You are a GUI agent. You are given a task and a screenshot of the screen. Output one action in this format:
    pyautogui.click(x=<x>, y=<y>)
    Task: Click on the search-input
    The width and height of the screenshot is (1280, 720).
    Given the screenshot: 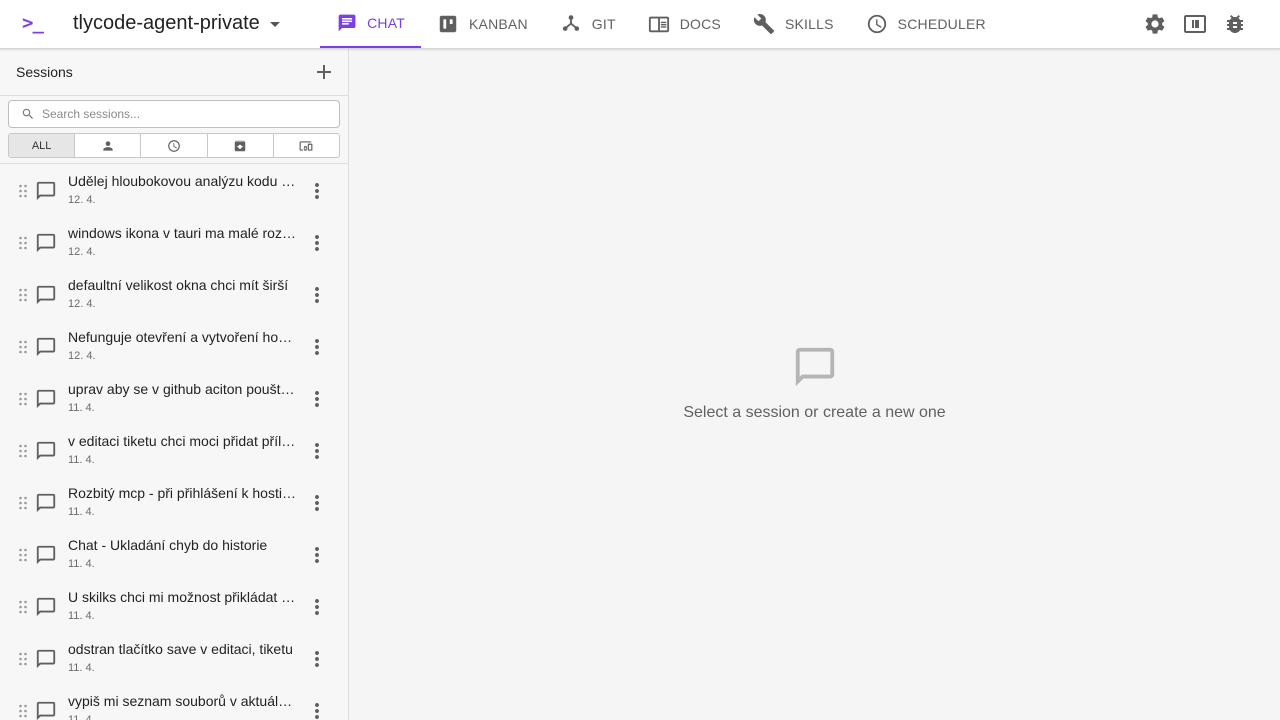 What is the action you would take?
    pyautogui.click(x=182, y=114)
    